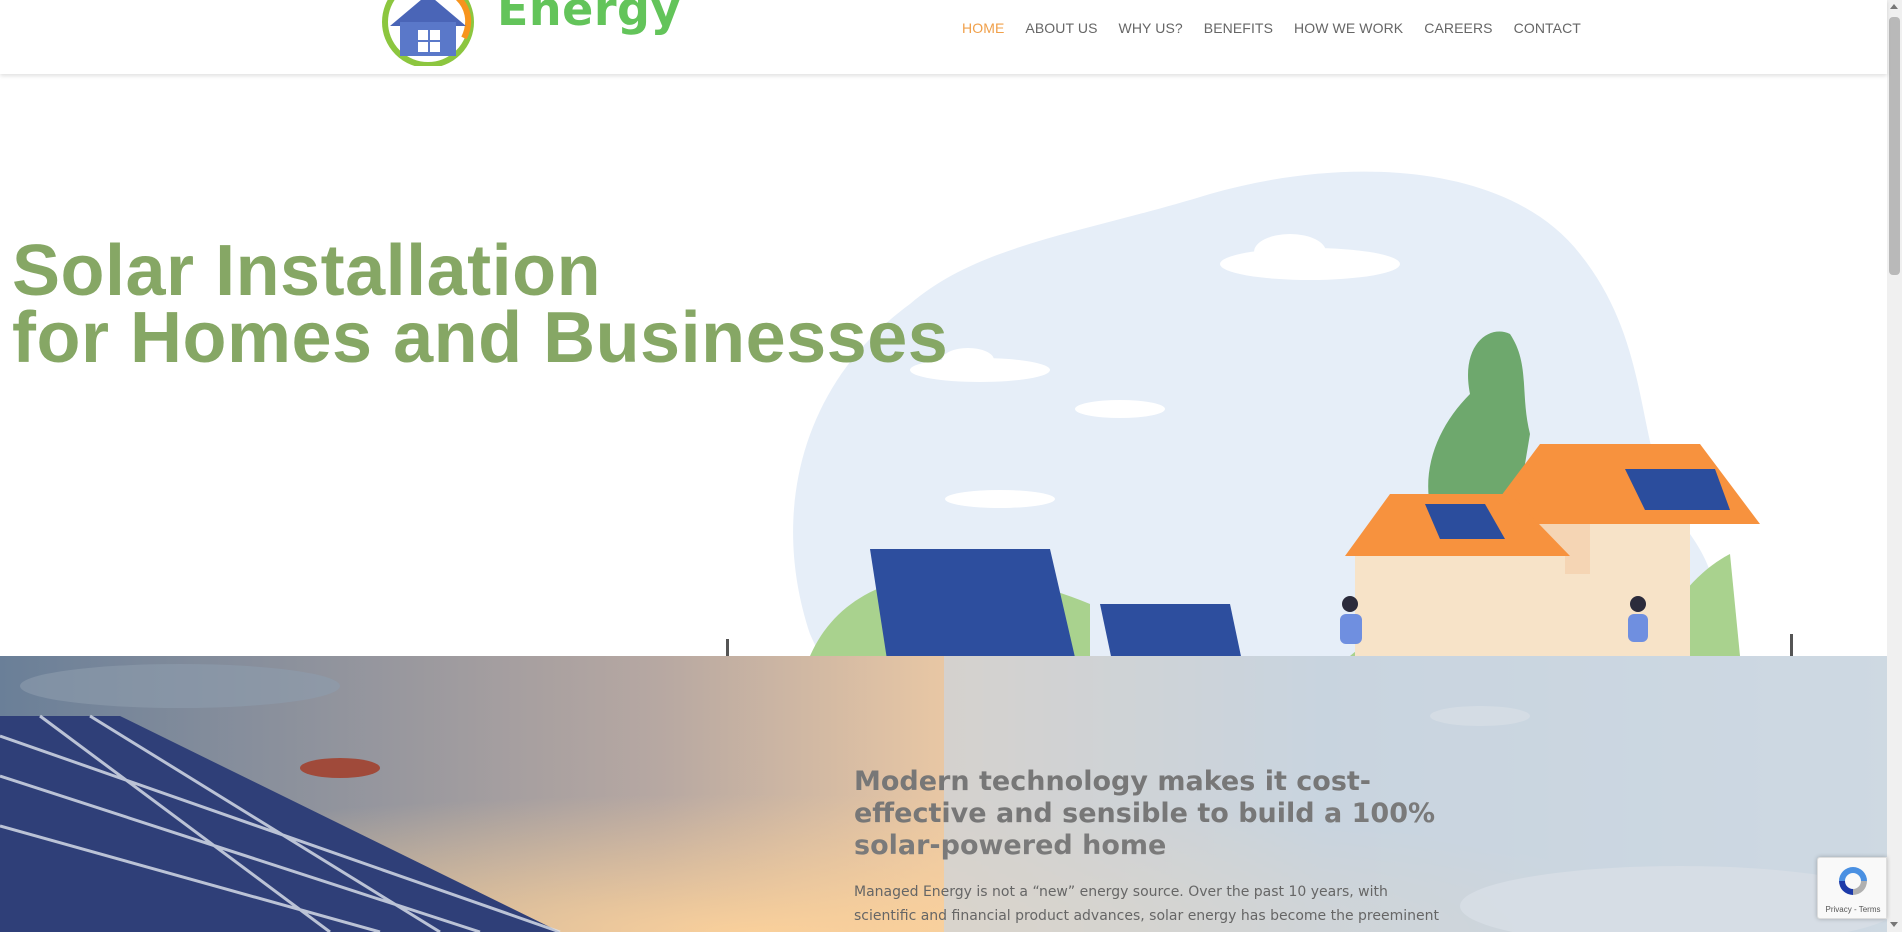 The height and width of the screenshot is (932, 1902). Describe the element at coordinates (983, 28) in the screenshot. I see `nav-home: HOME` at that location.